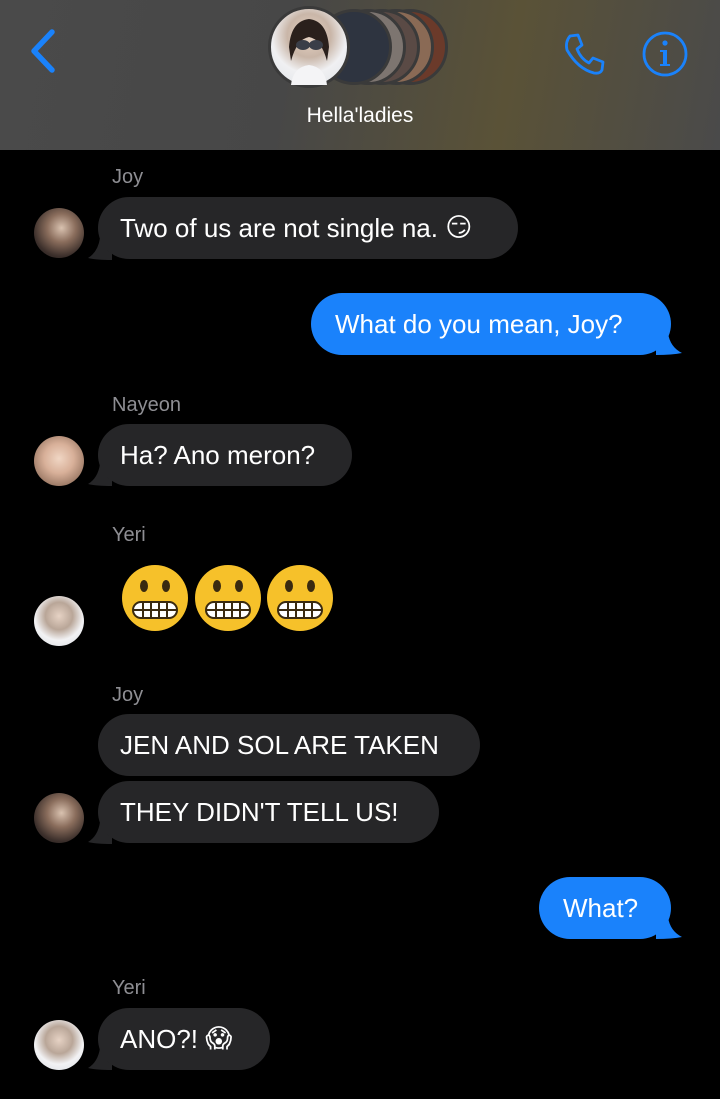 The width and height of the screenshot is (720, 1099). Describe the element at coordinates (584, 54) in the screenshot. I see `phone-icon` at that location.